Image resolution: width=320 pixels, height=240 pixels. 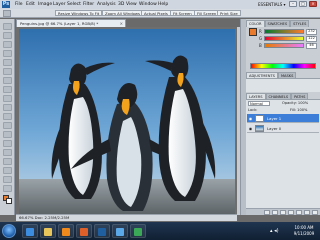 I want to click on lasso-tool-icon, so click(x=7, y=44).